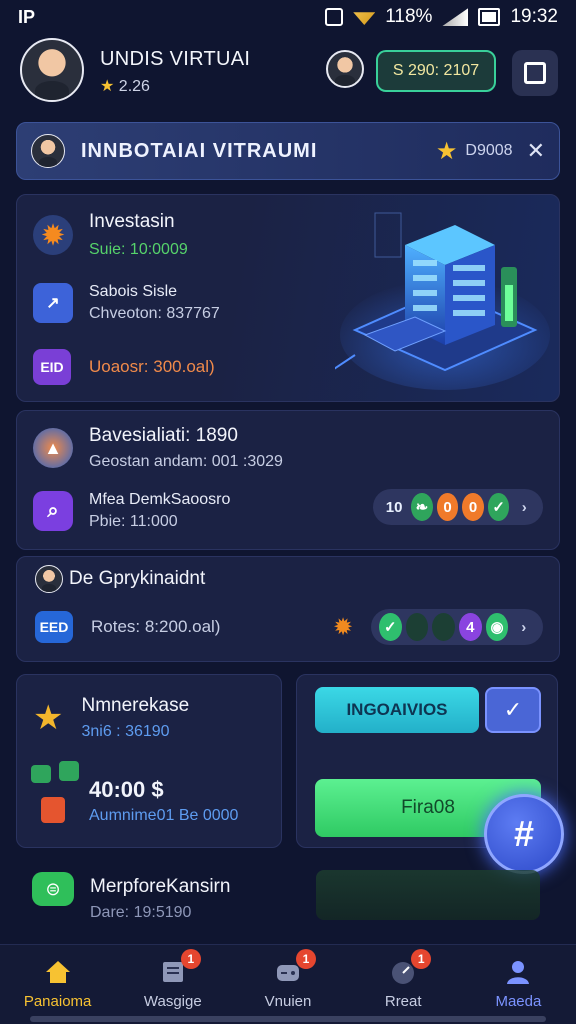 The image size is (576, 1024). What do you see at coordinates (172, 984) in the screenshot?
I see `nav-messages: 1 Wasgige` at bounding box center [172, 984].